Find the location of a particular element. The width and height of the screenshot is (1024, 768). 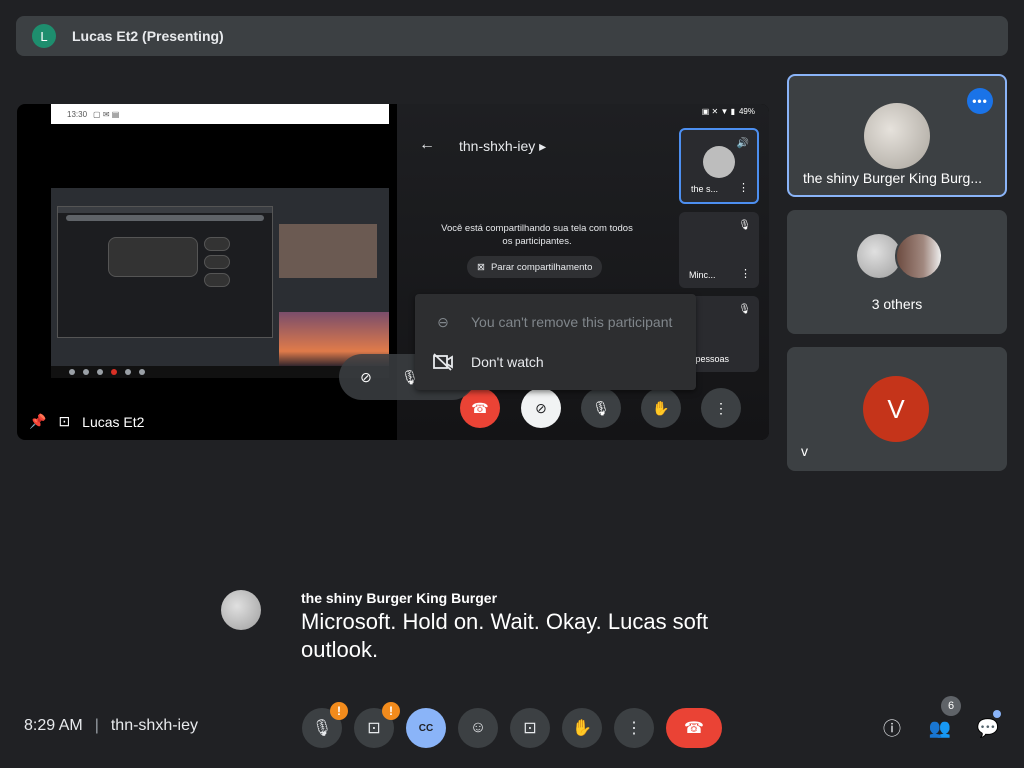

raise-hand-button: ✋ is located at coordinates (582, 728).